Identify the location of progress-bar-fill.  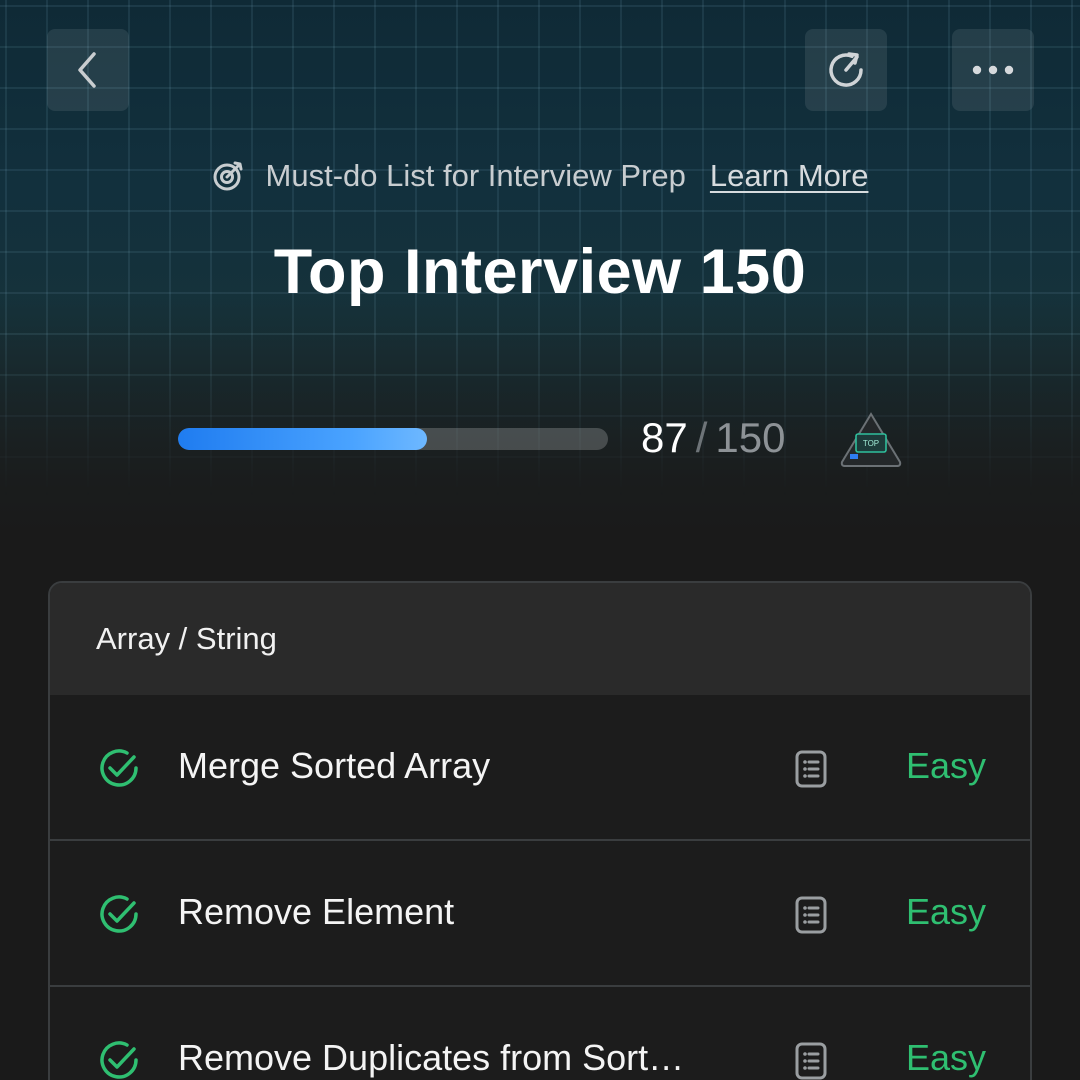
(303, 439).